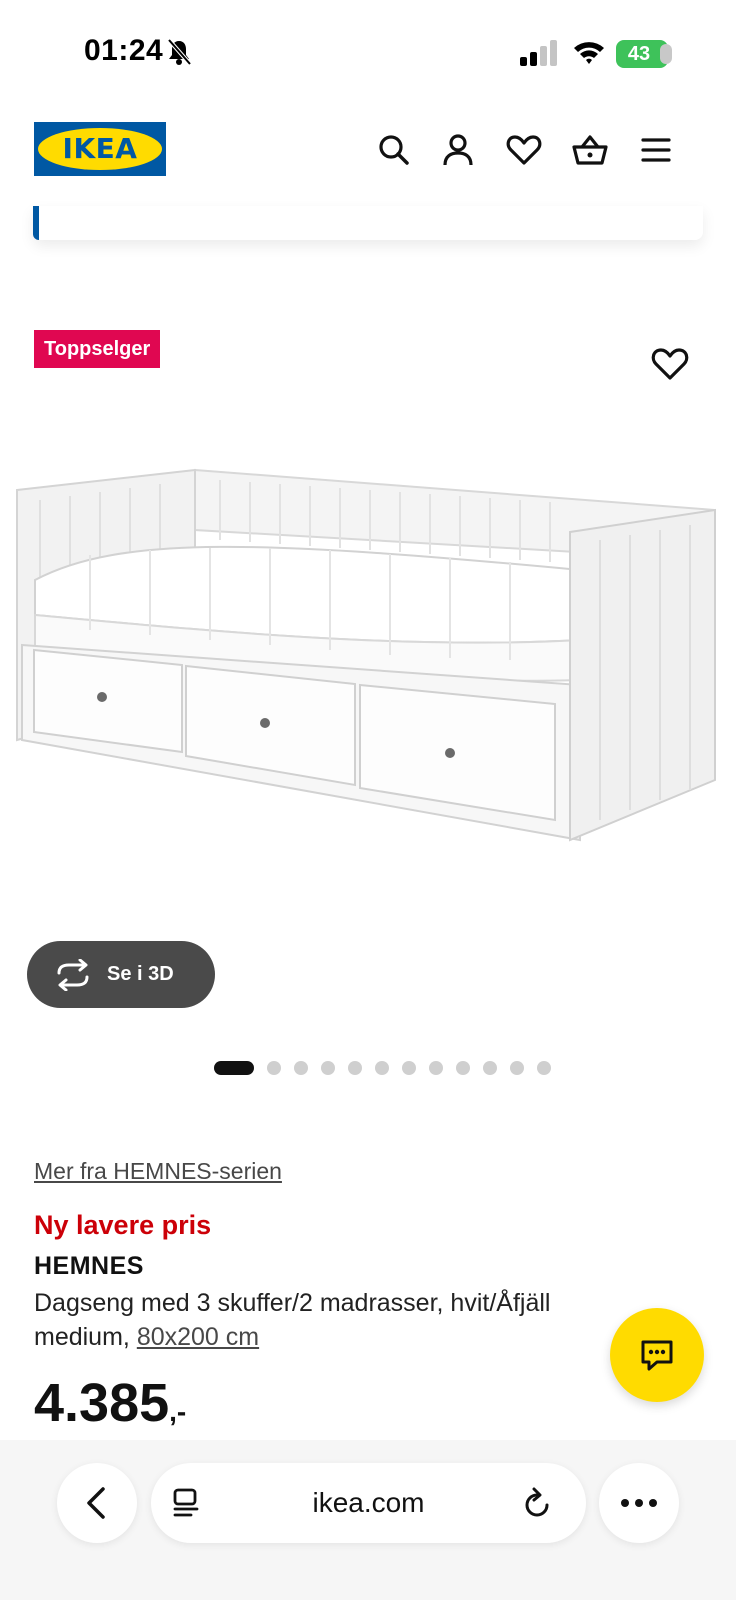 This screenshot has width=736, height=1600. I want to click on more-dots-icon, so click(639, 1503).